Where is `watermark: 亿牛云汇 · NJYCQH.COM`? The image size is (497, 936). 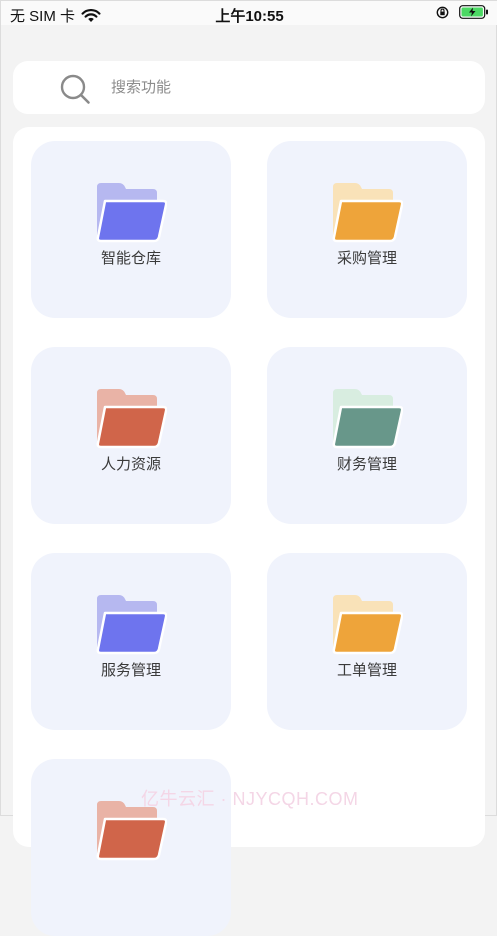
watermark: 亿牛云汇 · NJYCQH.COM is located at coordinates (250, 799).